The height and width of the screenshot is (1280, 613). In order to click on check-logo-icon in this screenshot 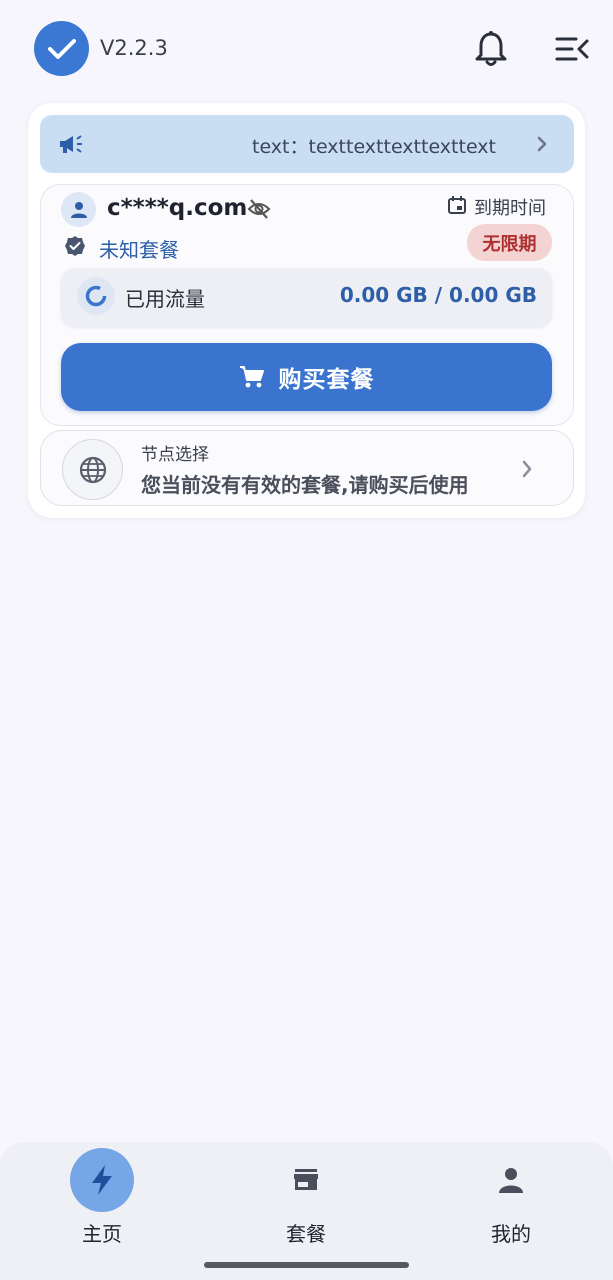, I will do `click(61, 48)`.